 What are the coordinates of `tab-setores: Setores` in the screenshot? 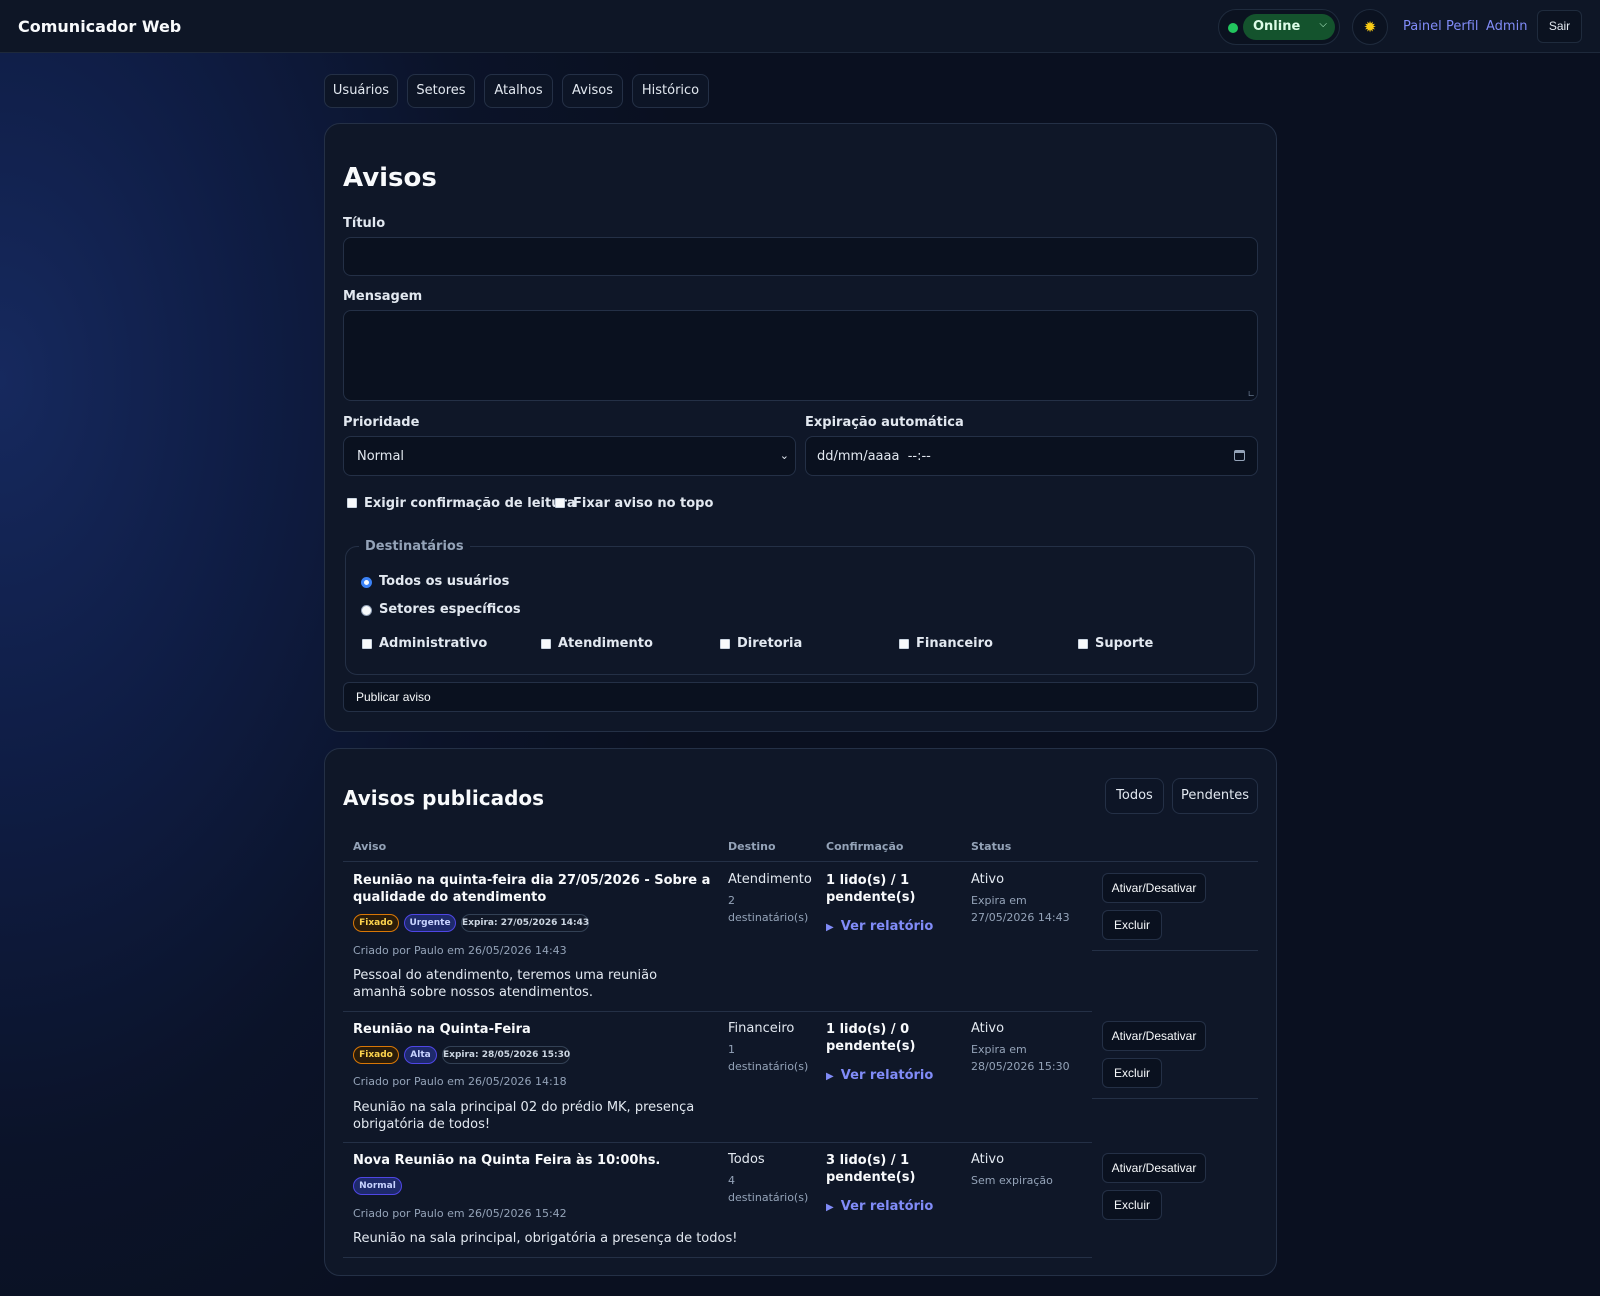 It's located at (441, 91).